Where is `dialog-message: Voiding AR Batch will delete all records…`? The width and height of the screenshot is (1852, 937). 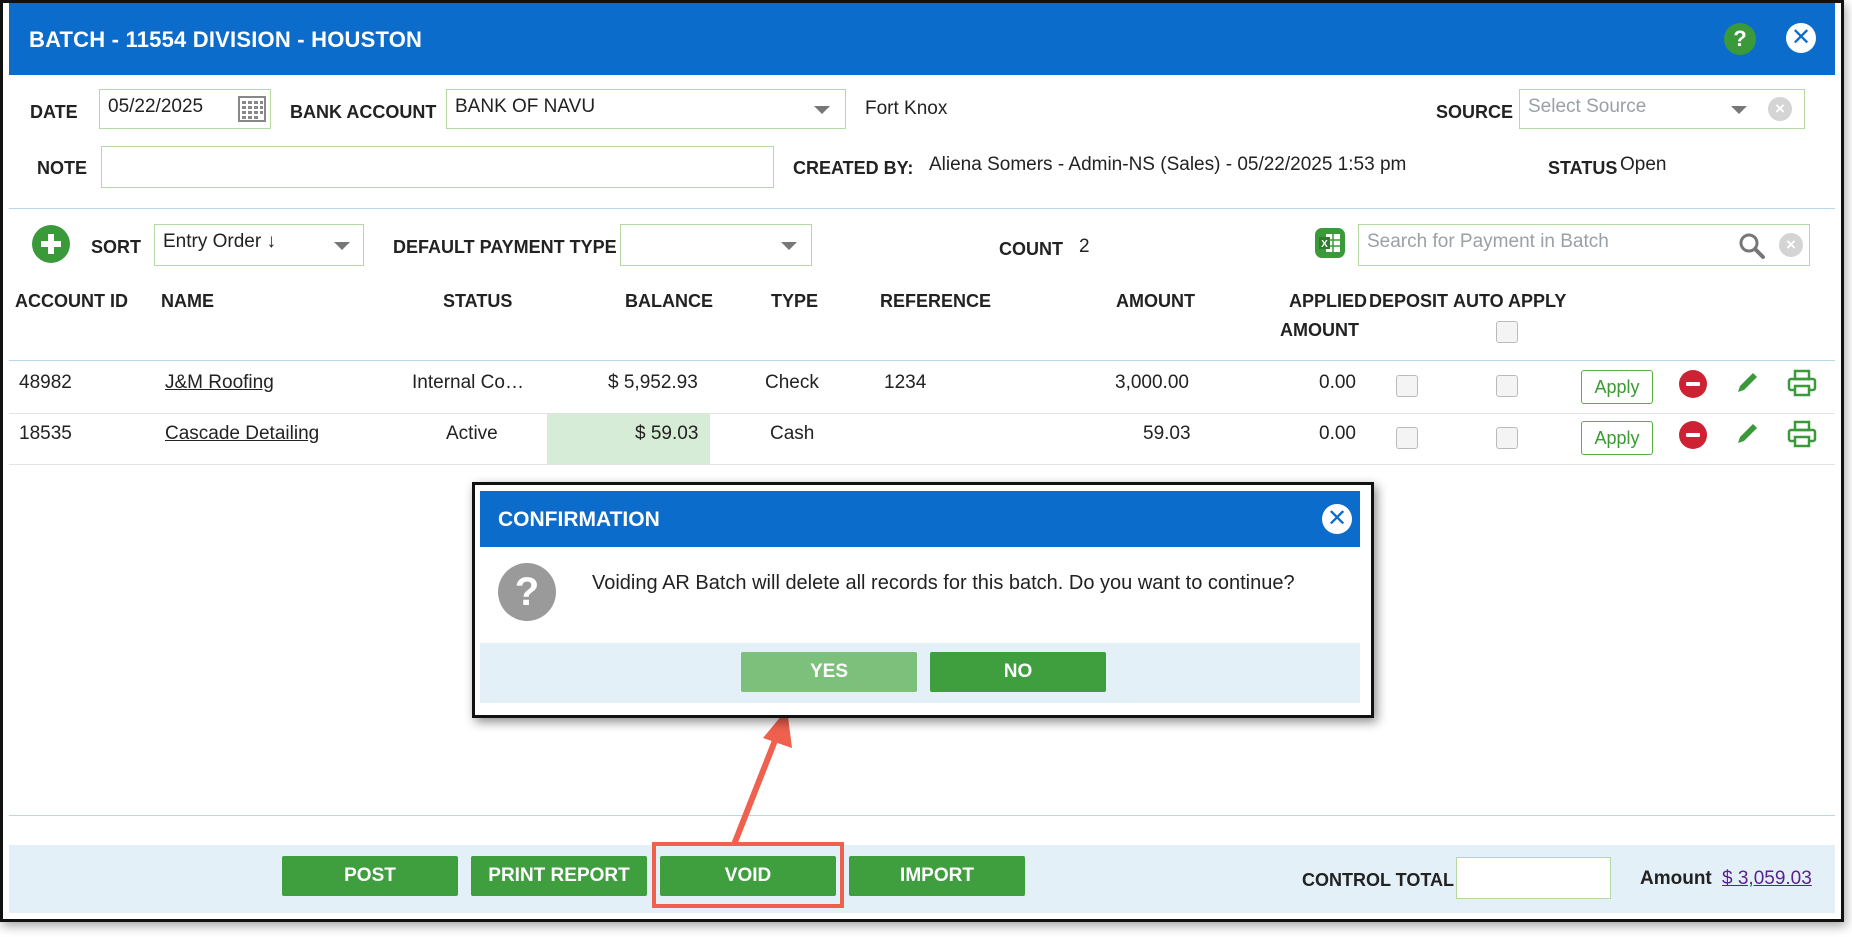
dialog-message: Voiding AR Batch will delete all records… is located at coordinates (943, 583).